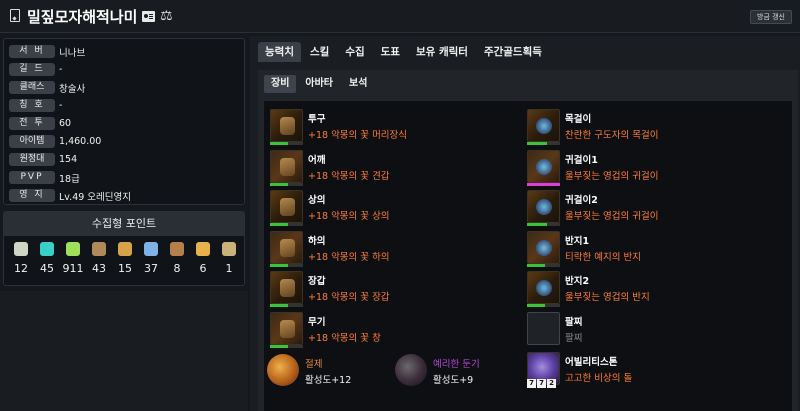 The width and height of the screenshot is (800, 411). I want to click on equipment-slot: 상의 +18 악몽의 꽃 상의, so click(392, 208).